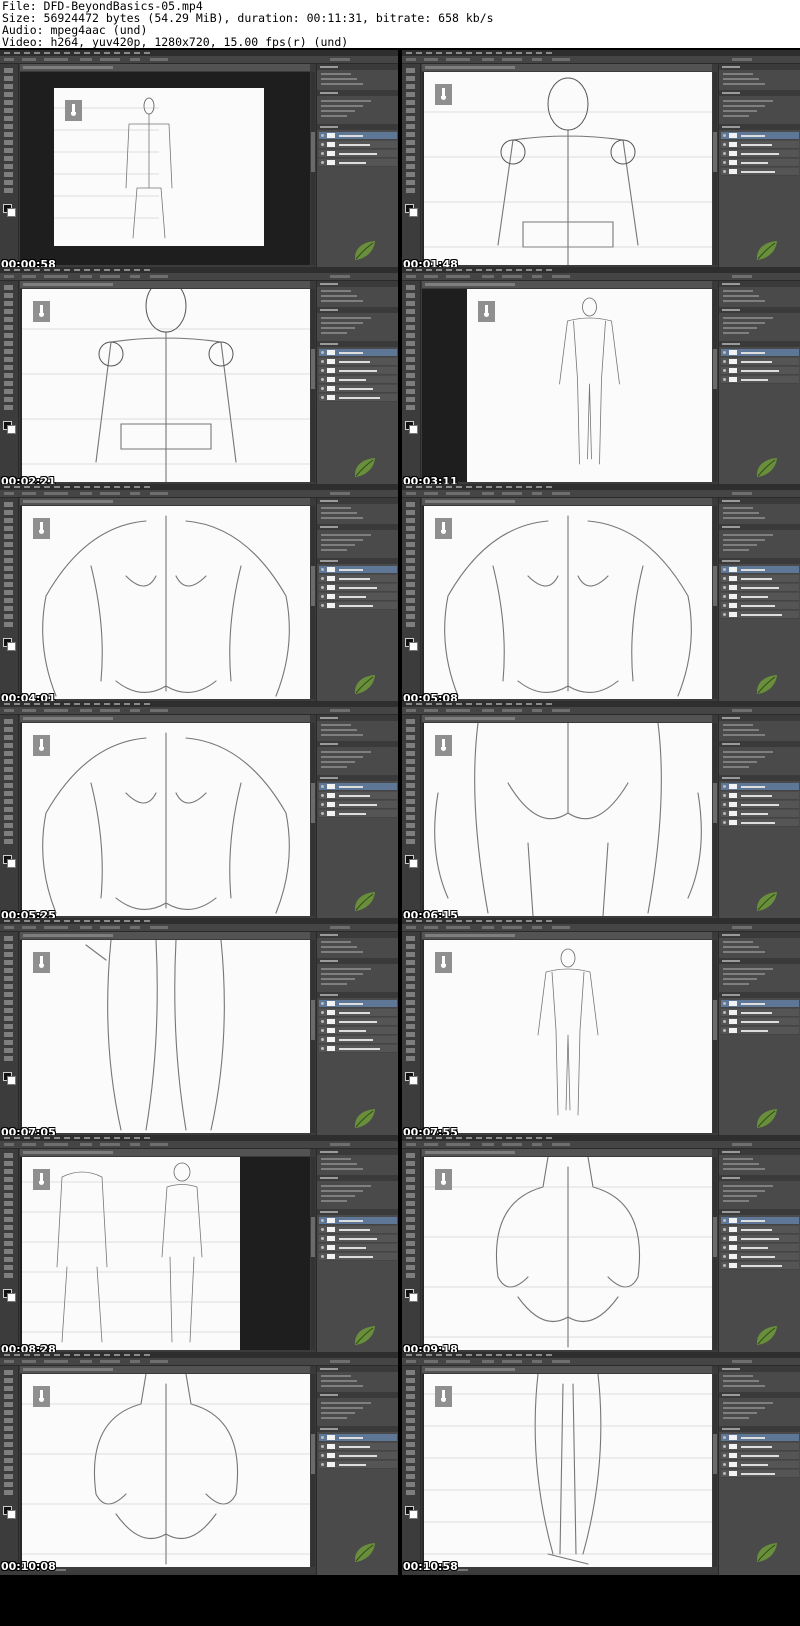 The height and width of the screenshot is (1626, 800). I want to click on video-frame-thumbnail-3: 00:02:21, so click(199, 378).